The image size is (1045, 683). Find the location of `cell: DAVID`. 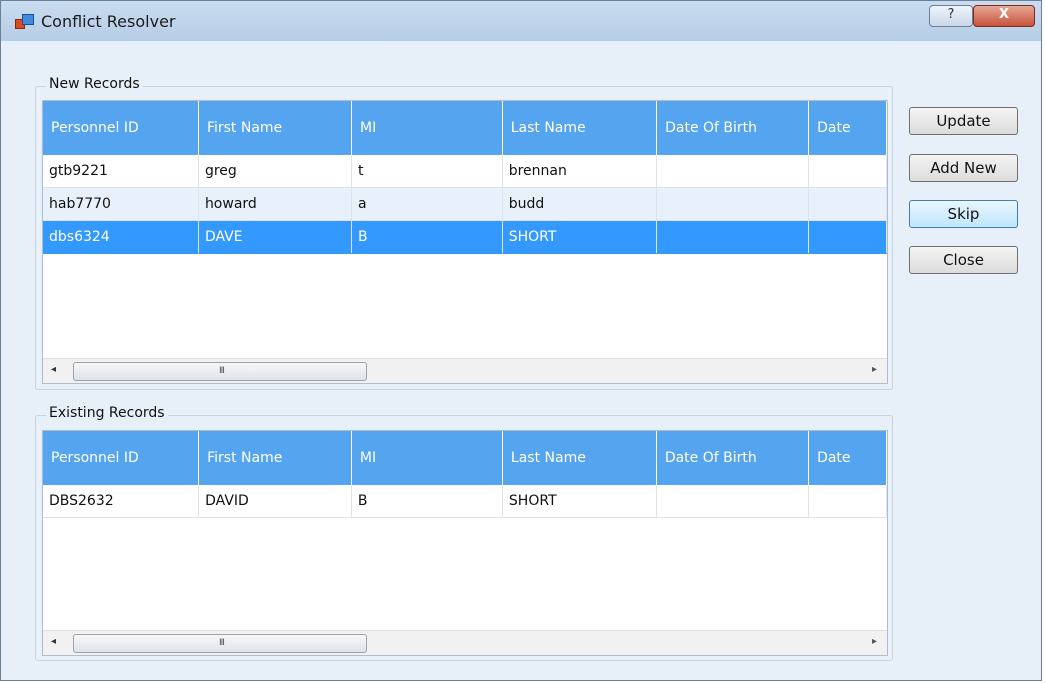

cell: DAVID is located at coordinates (275, 501).